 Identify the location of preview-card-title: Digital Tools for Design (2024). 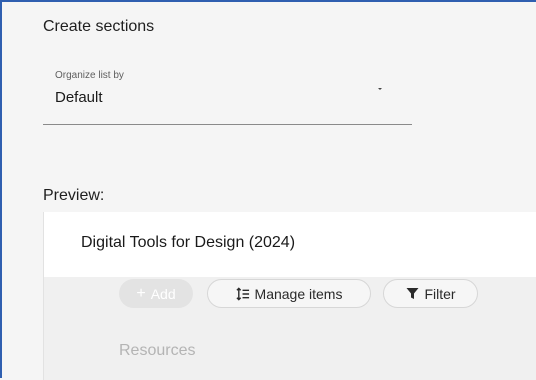
(188, 242).